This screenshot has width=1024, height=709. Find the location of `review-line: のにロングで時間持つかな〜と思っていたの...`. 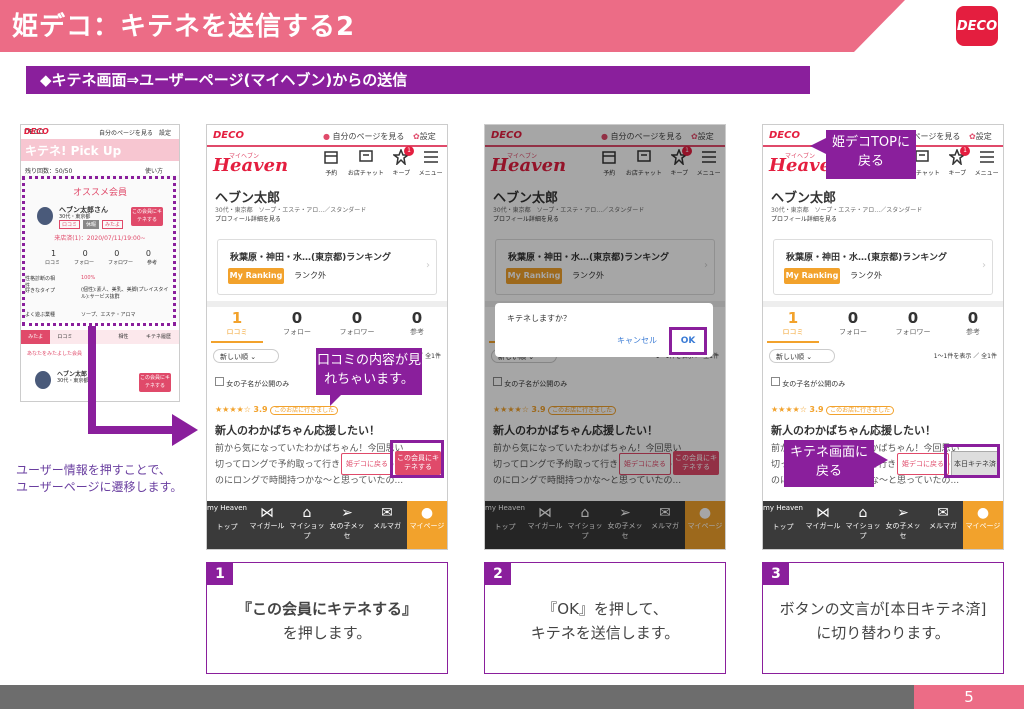

review-line: のにロングで時間持つかな〜と思っていたの... is located at coordinates (309, 481).